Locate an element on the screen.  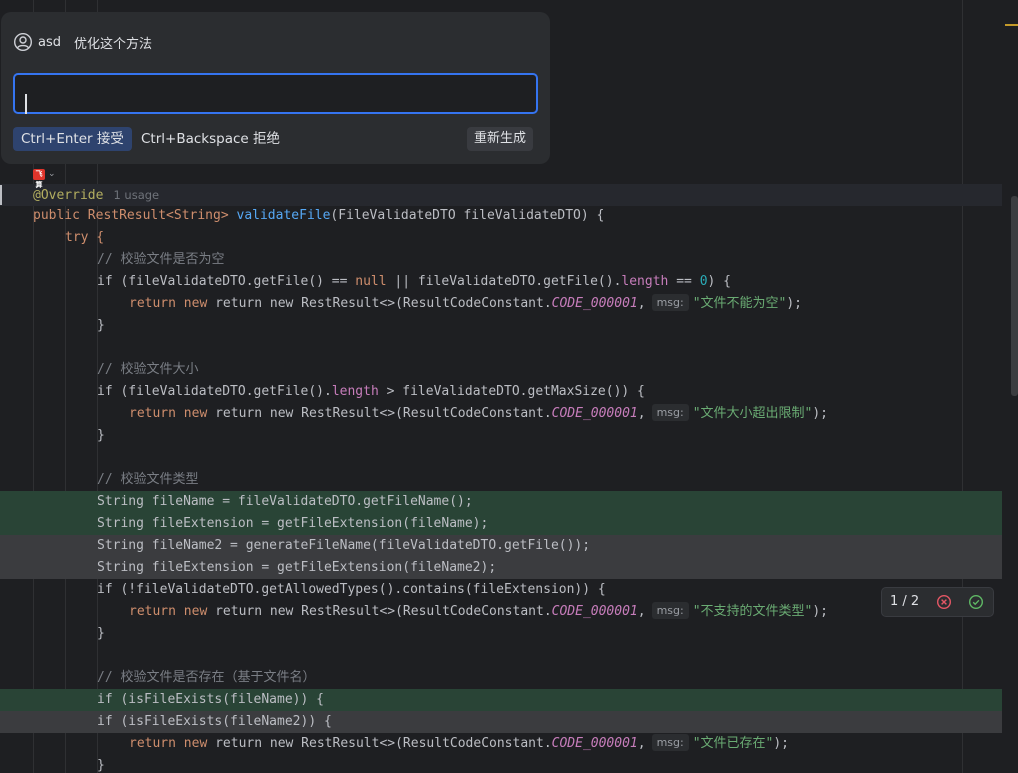
text-caret is located at coordinates (1, 195).